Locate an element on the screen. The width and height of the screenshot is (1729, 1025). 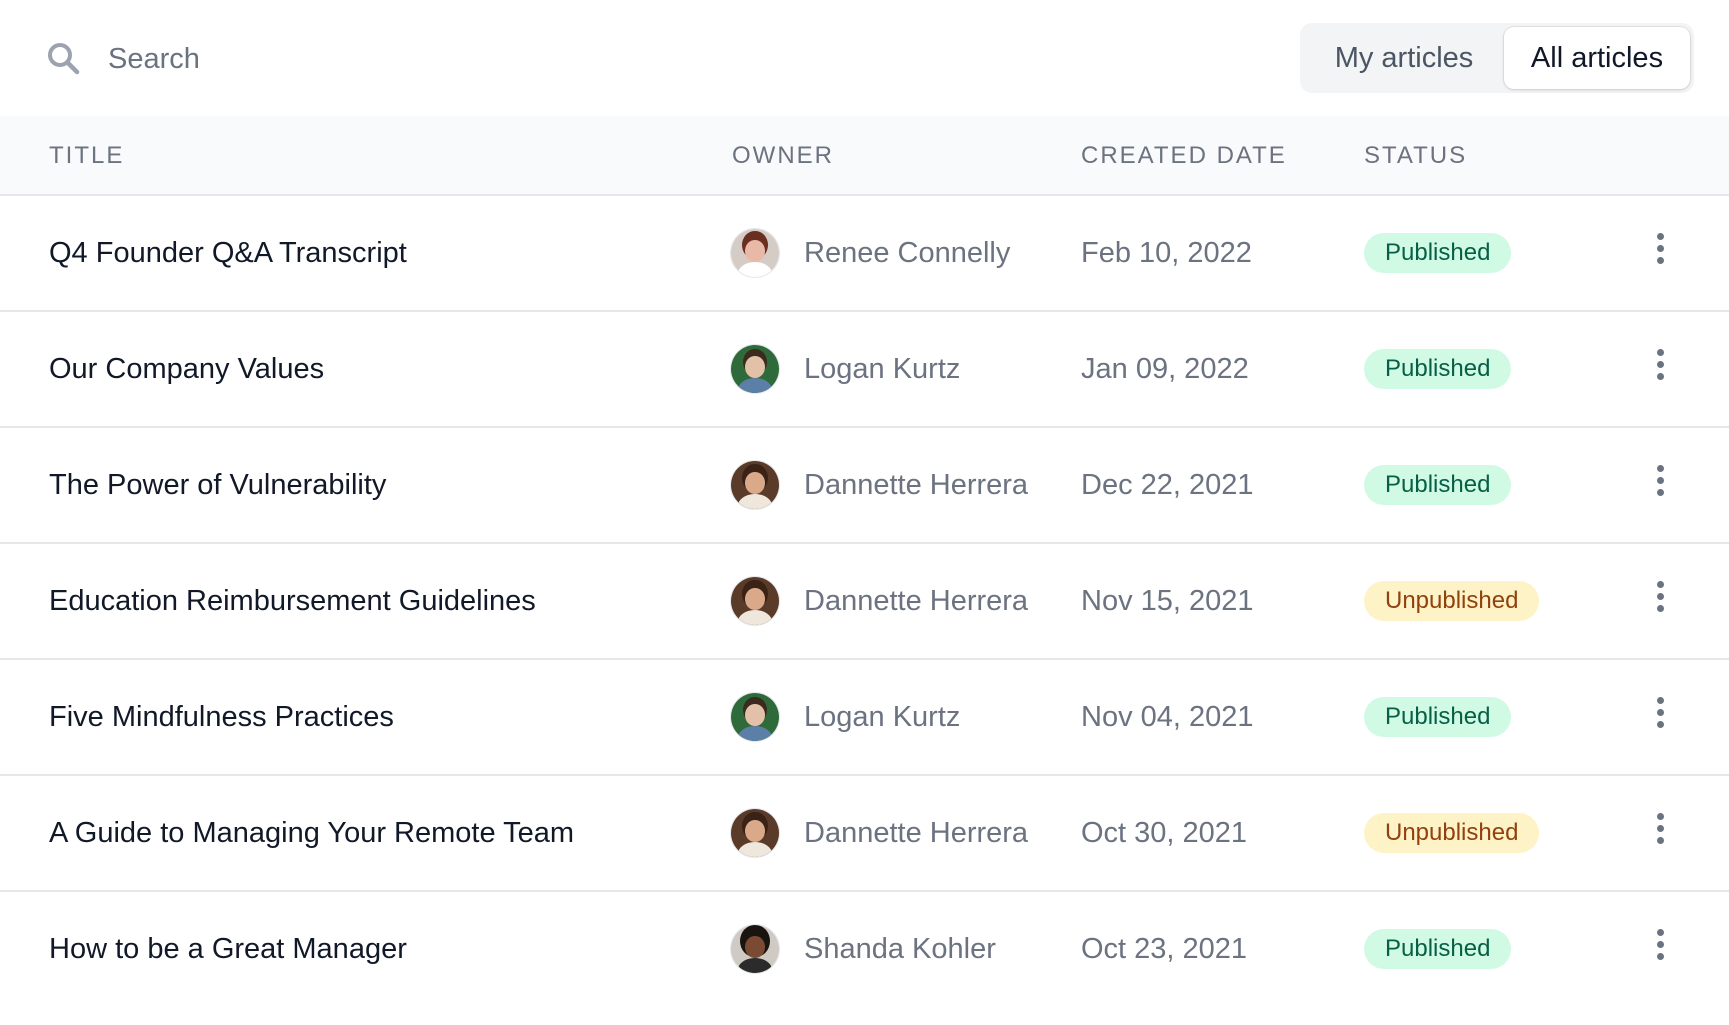
owner-cell: Shanda Kohler is located at coordinates (863, 949).